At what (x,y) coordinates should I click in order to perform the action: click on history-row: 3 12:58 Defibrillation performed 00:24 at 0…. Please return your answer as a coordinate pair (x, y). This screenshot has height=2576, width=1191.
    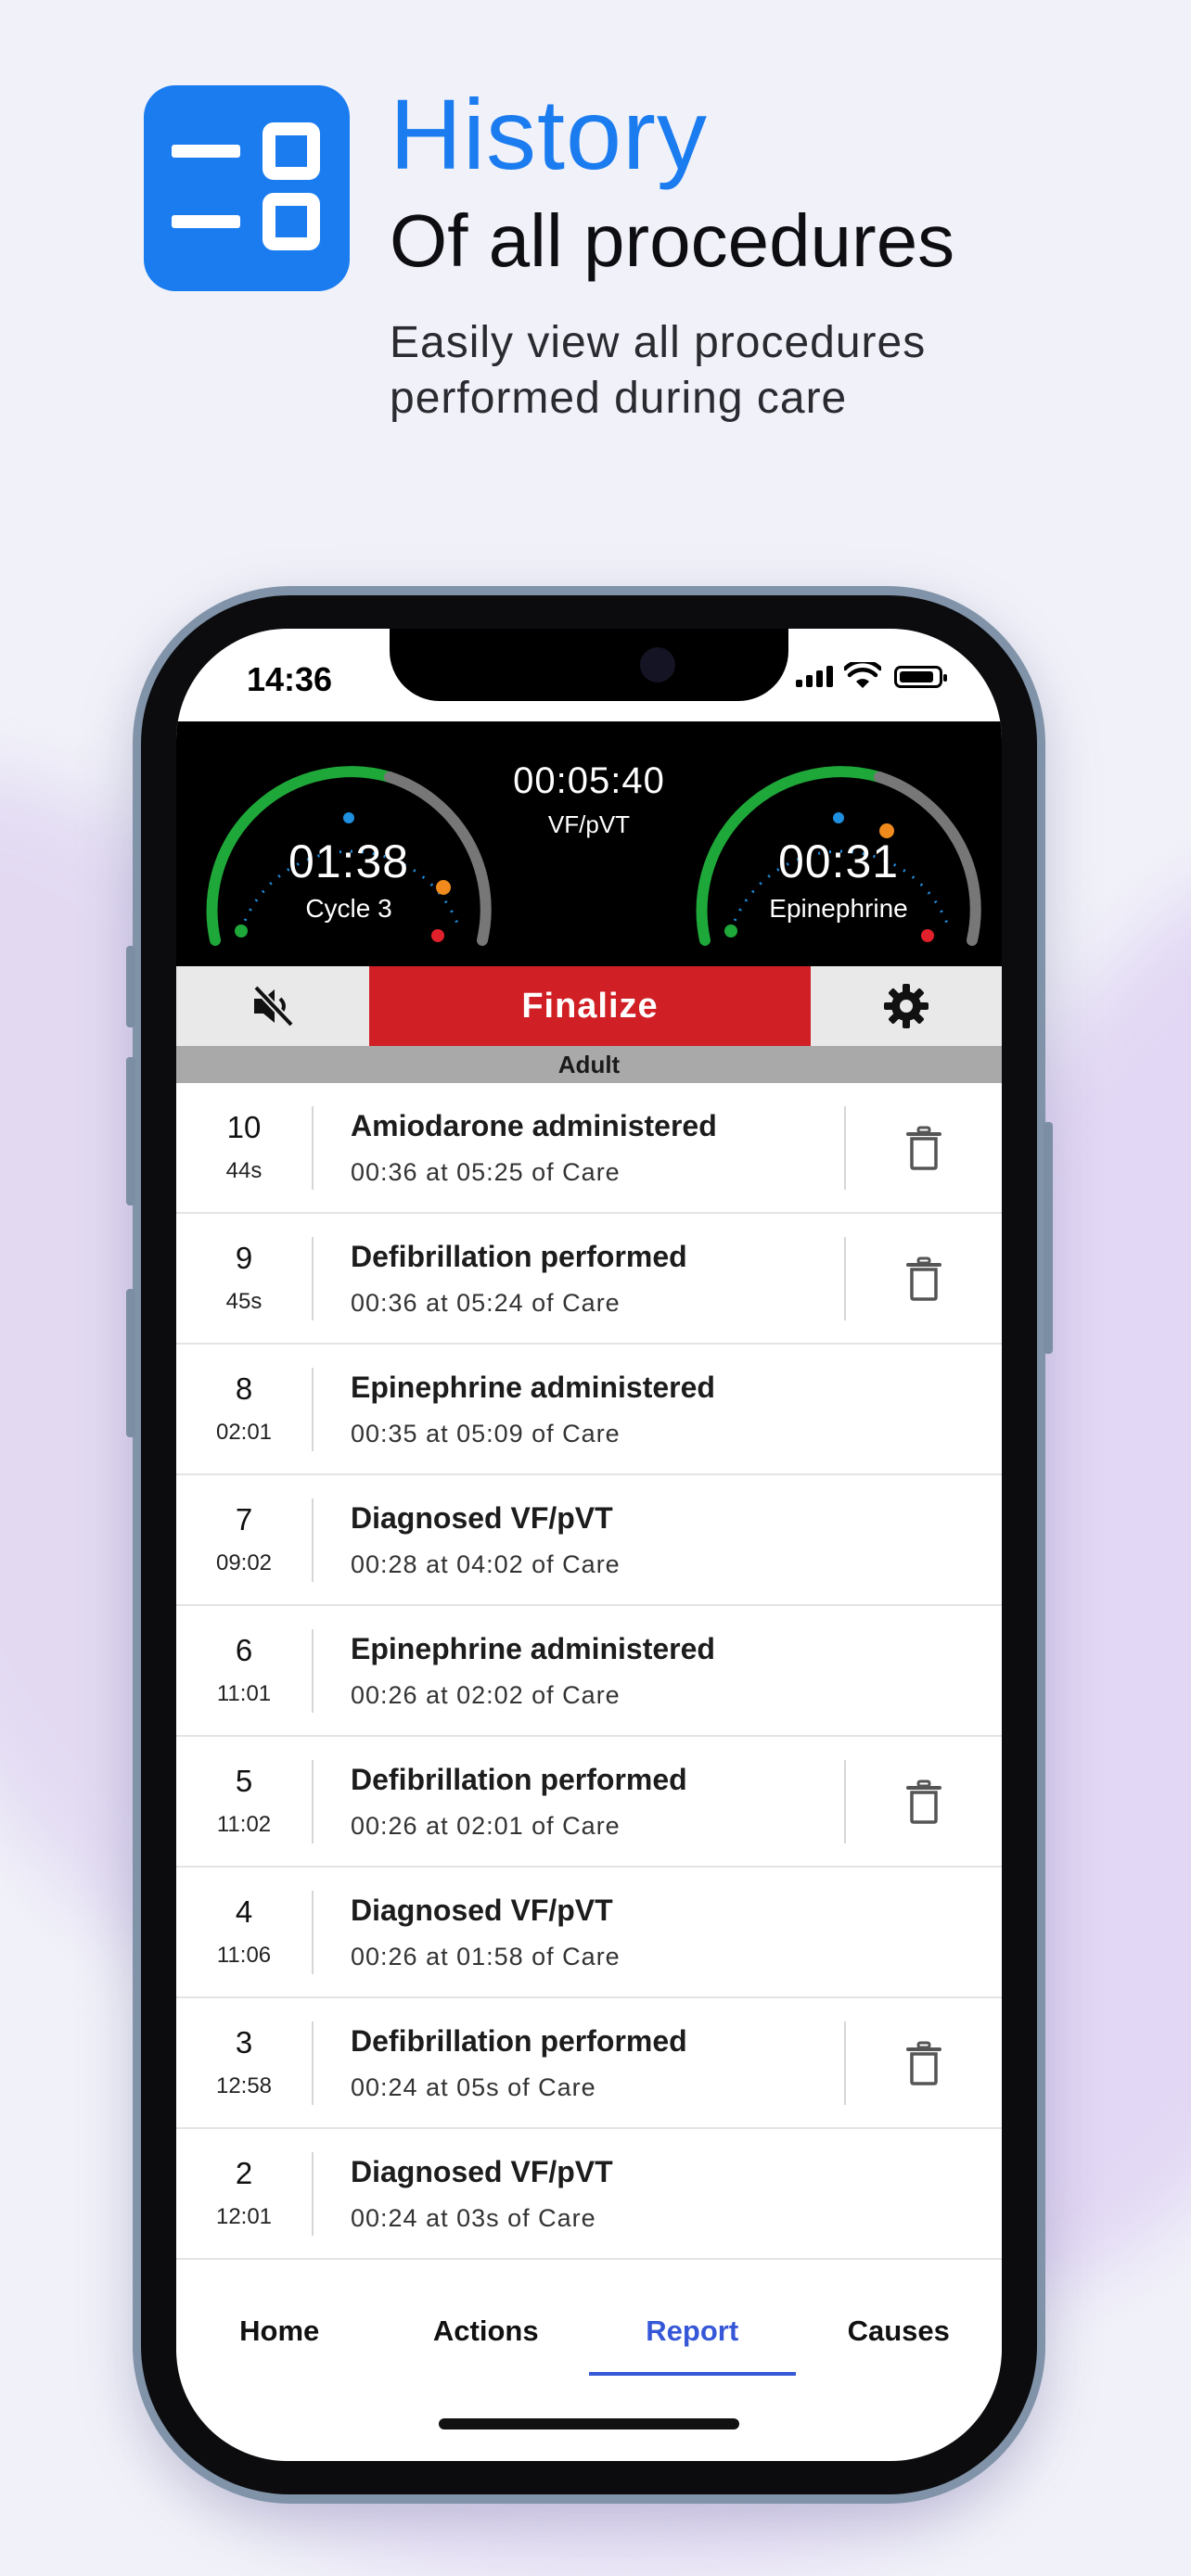
    Looking at the image, I should click on (589, 2063).